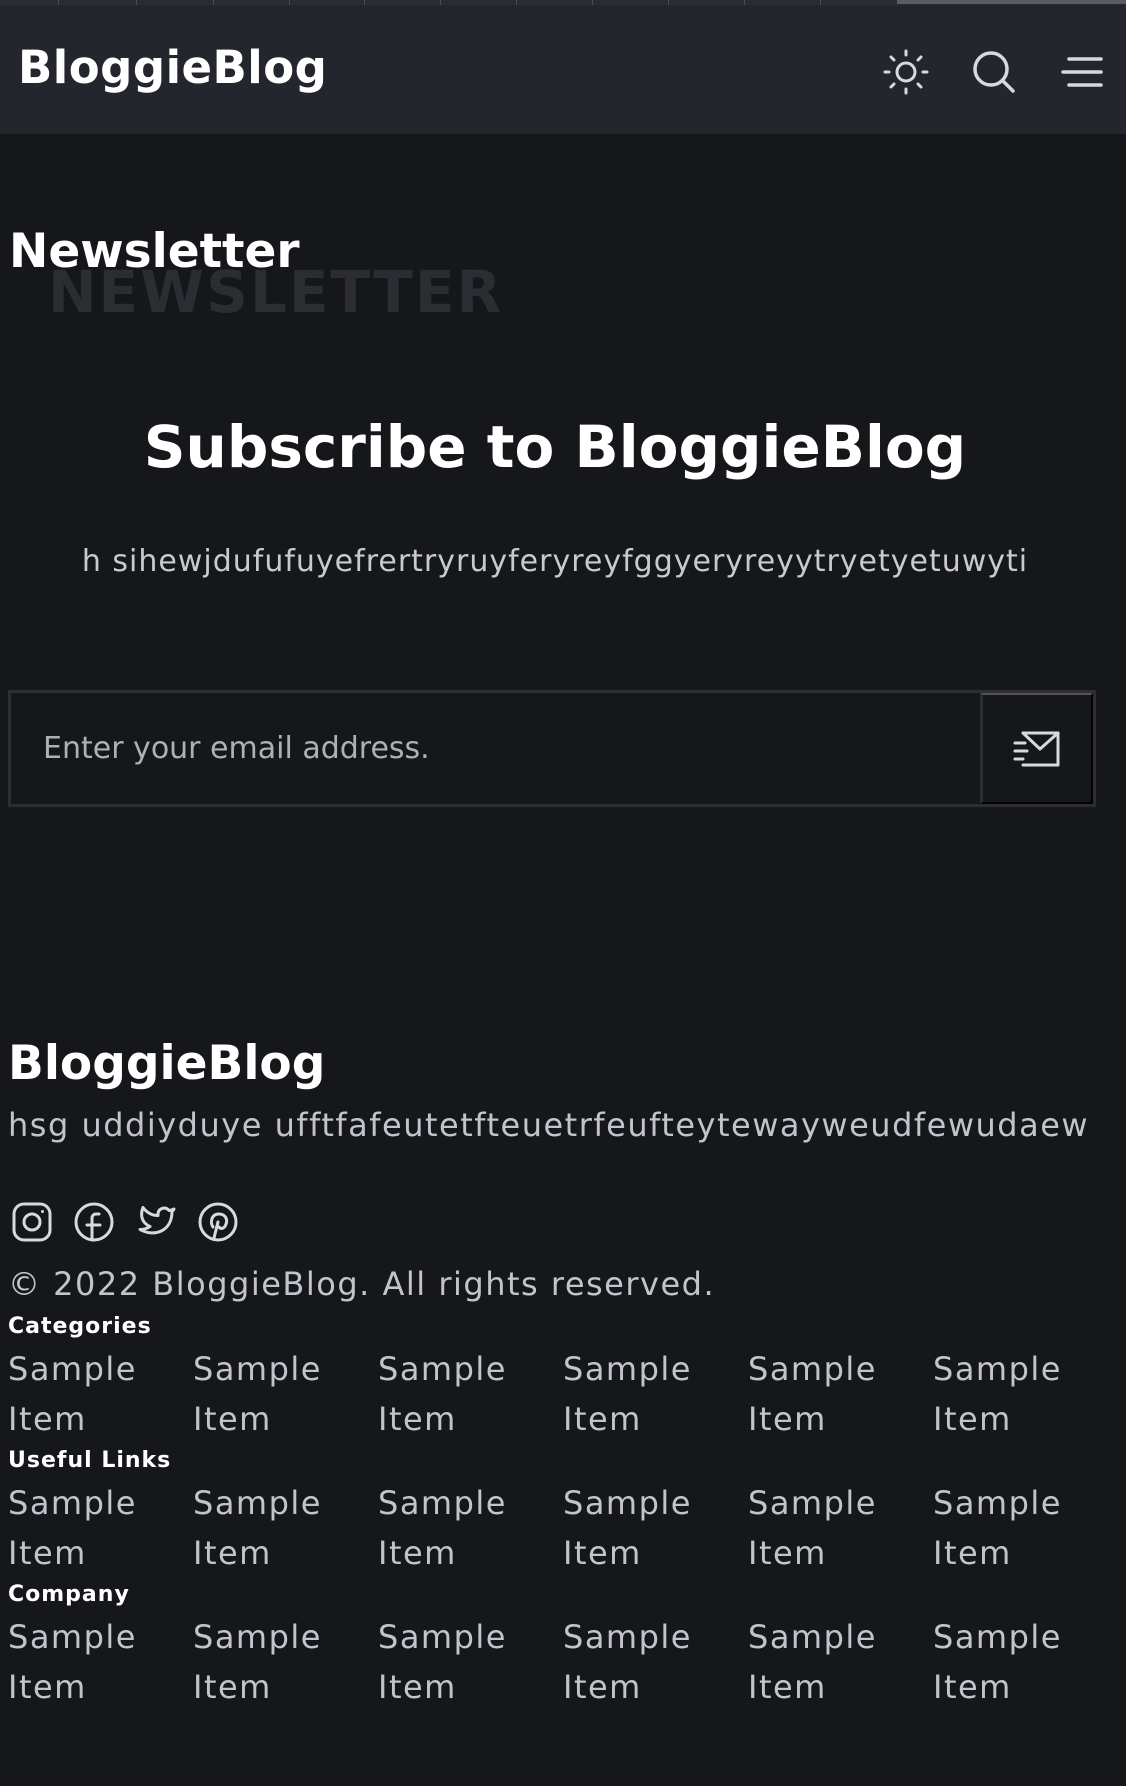 The image size is (1126, 1786). Describe the element at coordinates (69, 1594) in the screenshot. I see `footer-group-title: Company` at that location.